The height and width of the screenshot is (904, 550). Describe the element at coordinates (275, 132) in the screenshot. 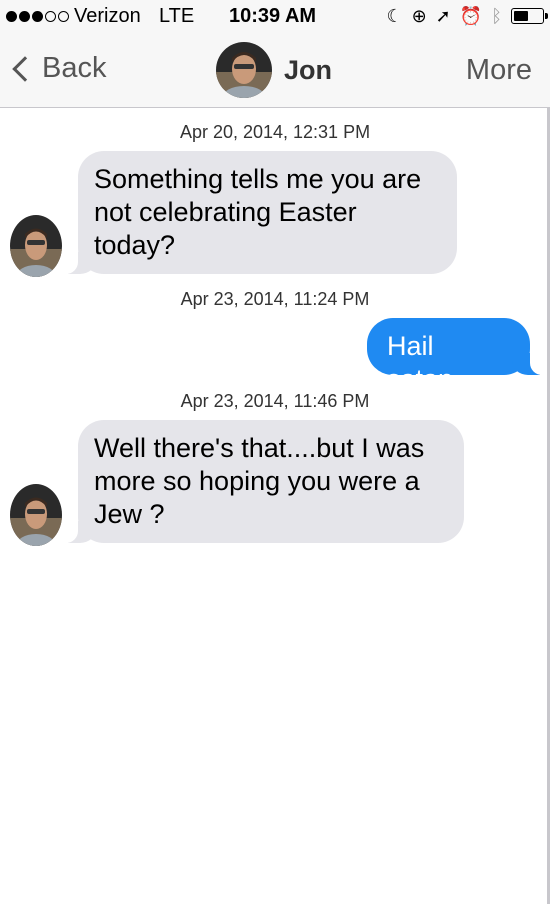

I see `message-timestamp: Apr 20, 2014, 12:31 PM` at that location.